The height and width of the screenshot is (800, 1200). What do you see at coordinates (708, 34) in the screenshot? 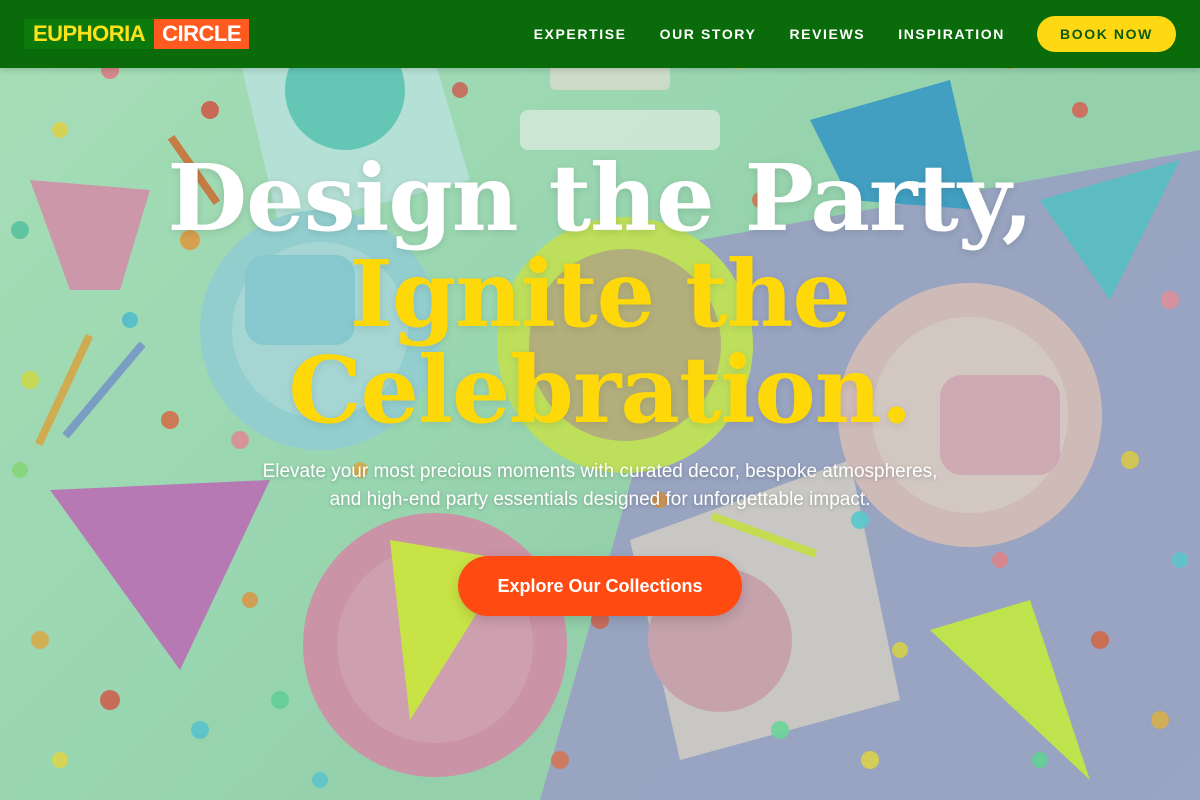
I see `nav-link-our-story: OUR STORY` at bounding box center [708, 34].